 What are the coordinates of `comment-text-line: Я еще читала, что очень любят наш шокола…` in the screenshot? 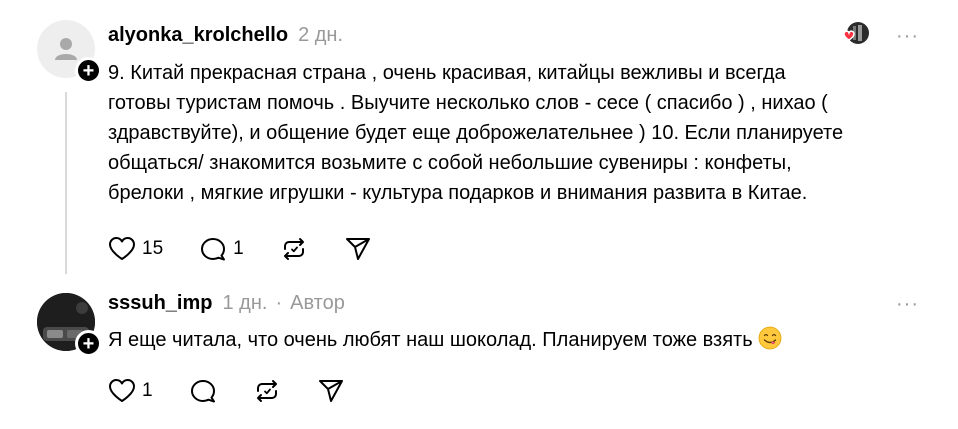 It's located at (430, 340).